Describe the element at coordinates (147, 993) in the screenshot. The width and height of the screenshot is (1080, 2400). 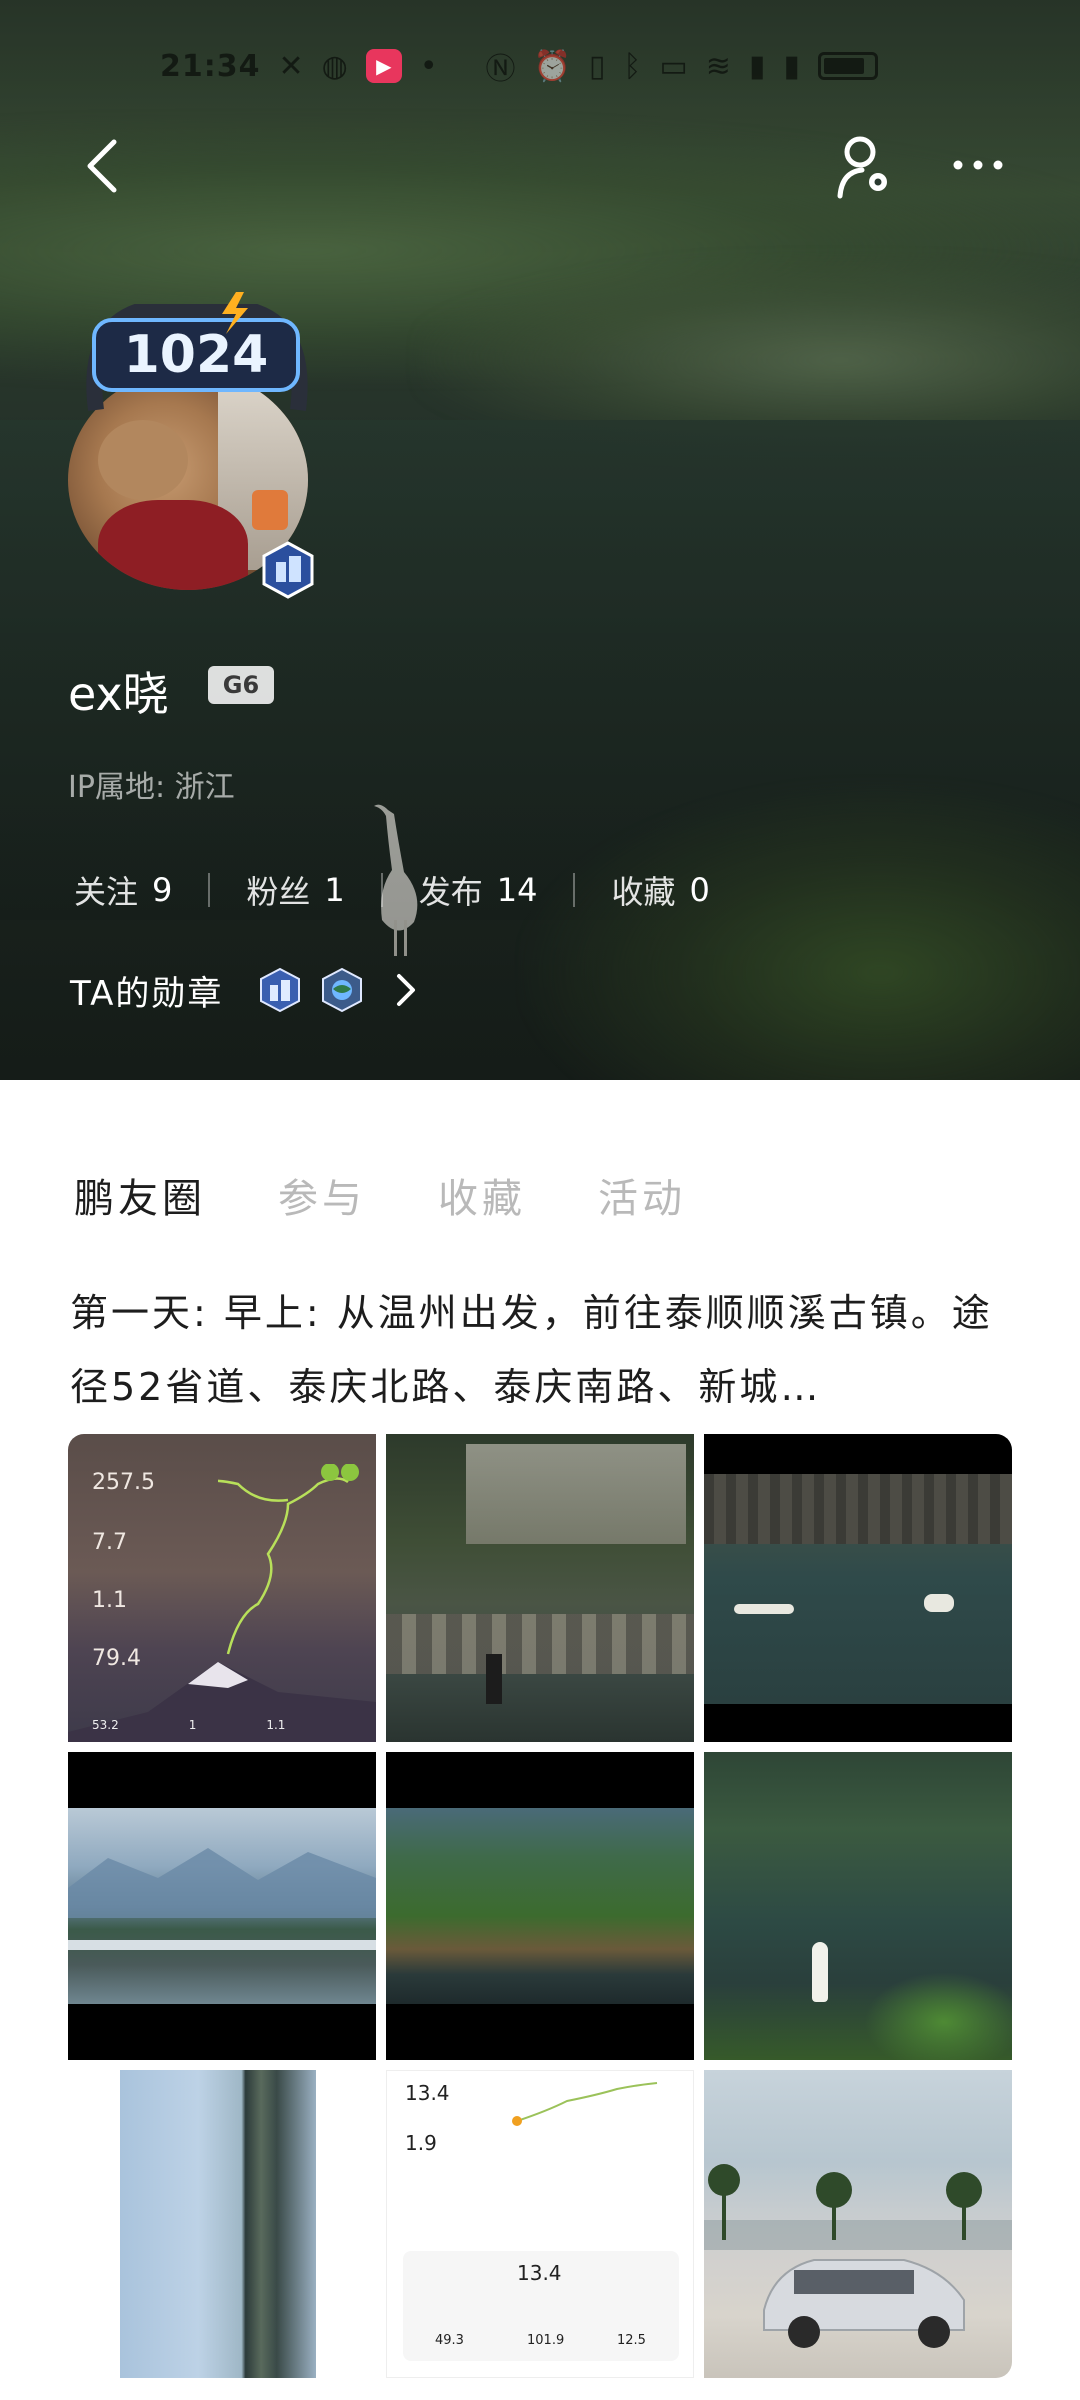
I see `medals-label: TA的勋章` at that location.